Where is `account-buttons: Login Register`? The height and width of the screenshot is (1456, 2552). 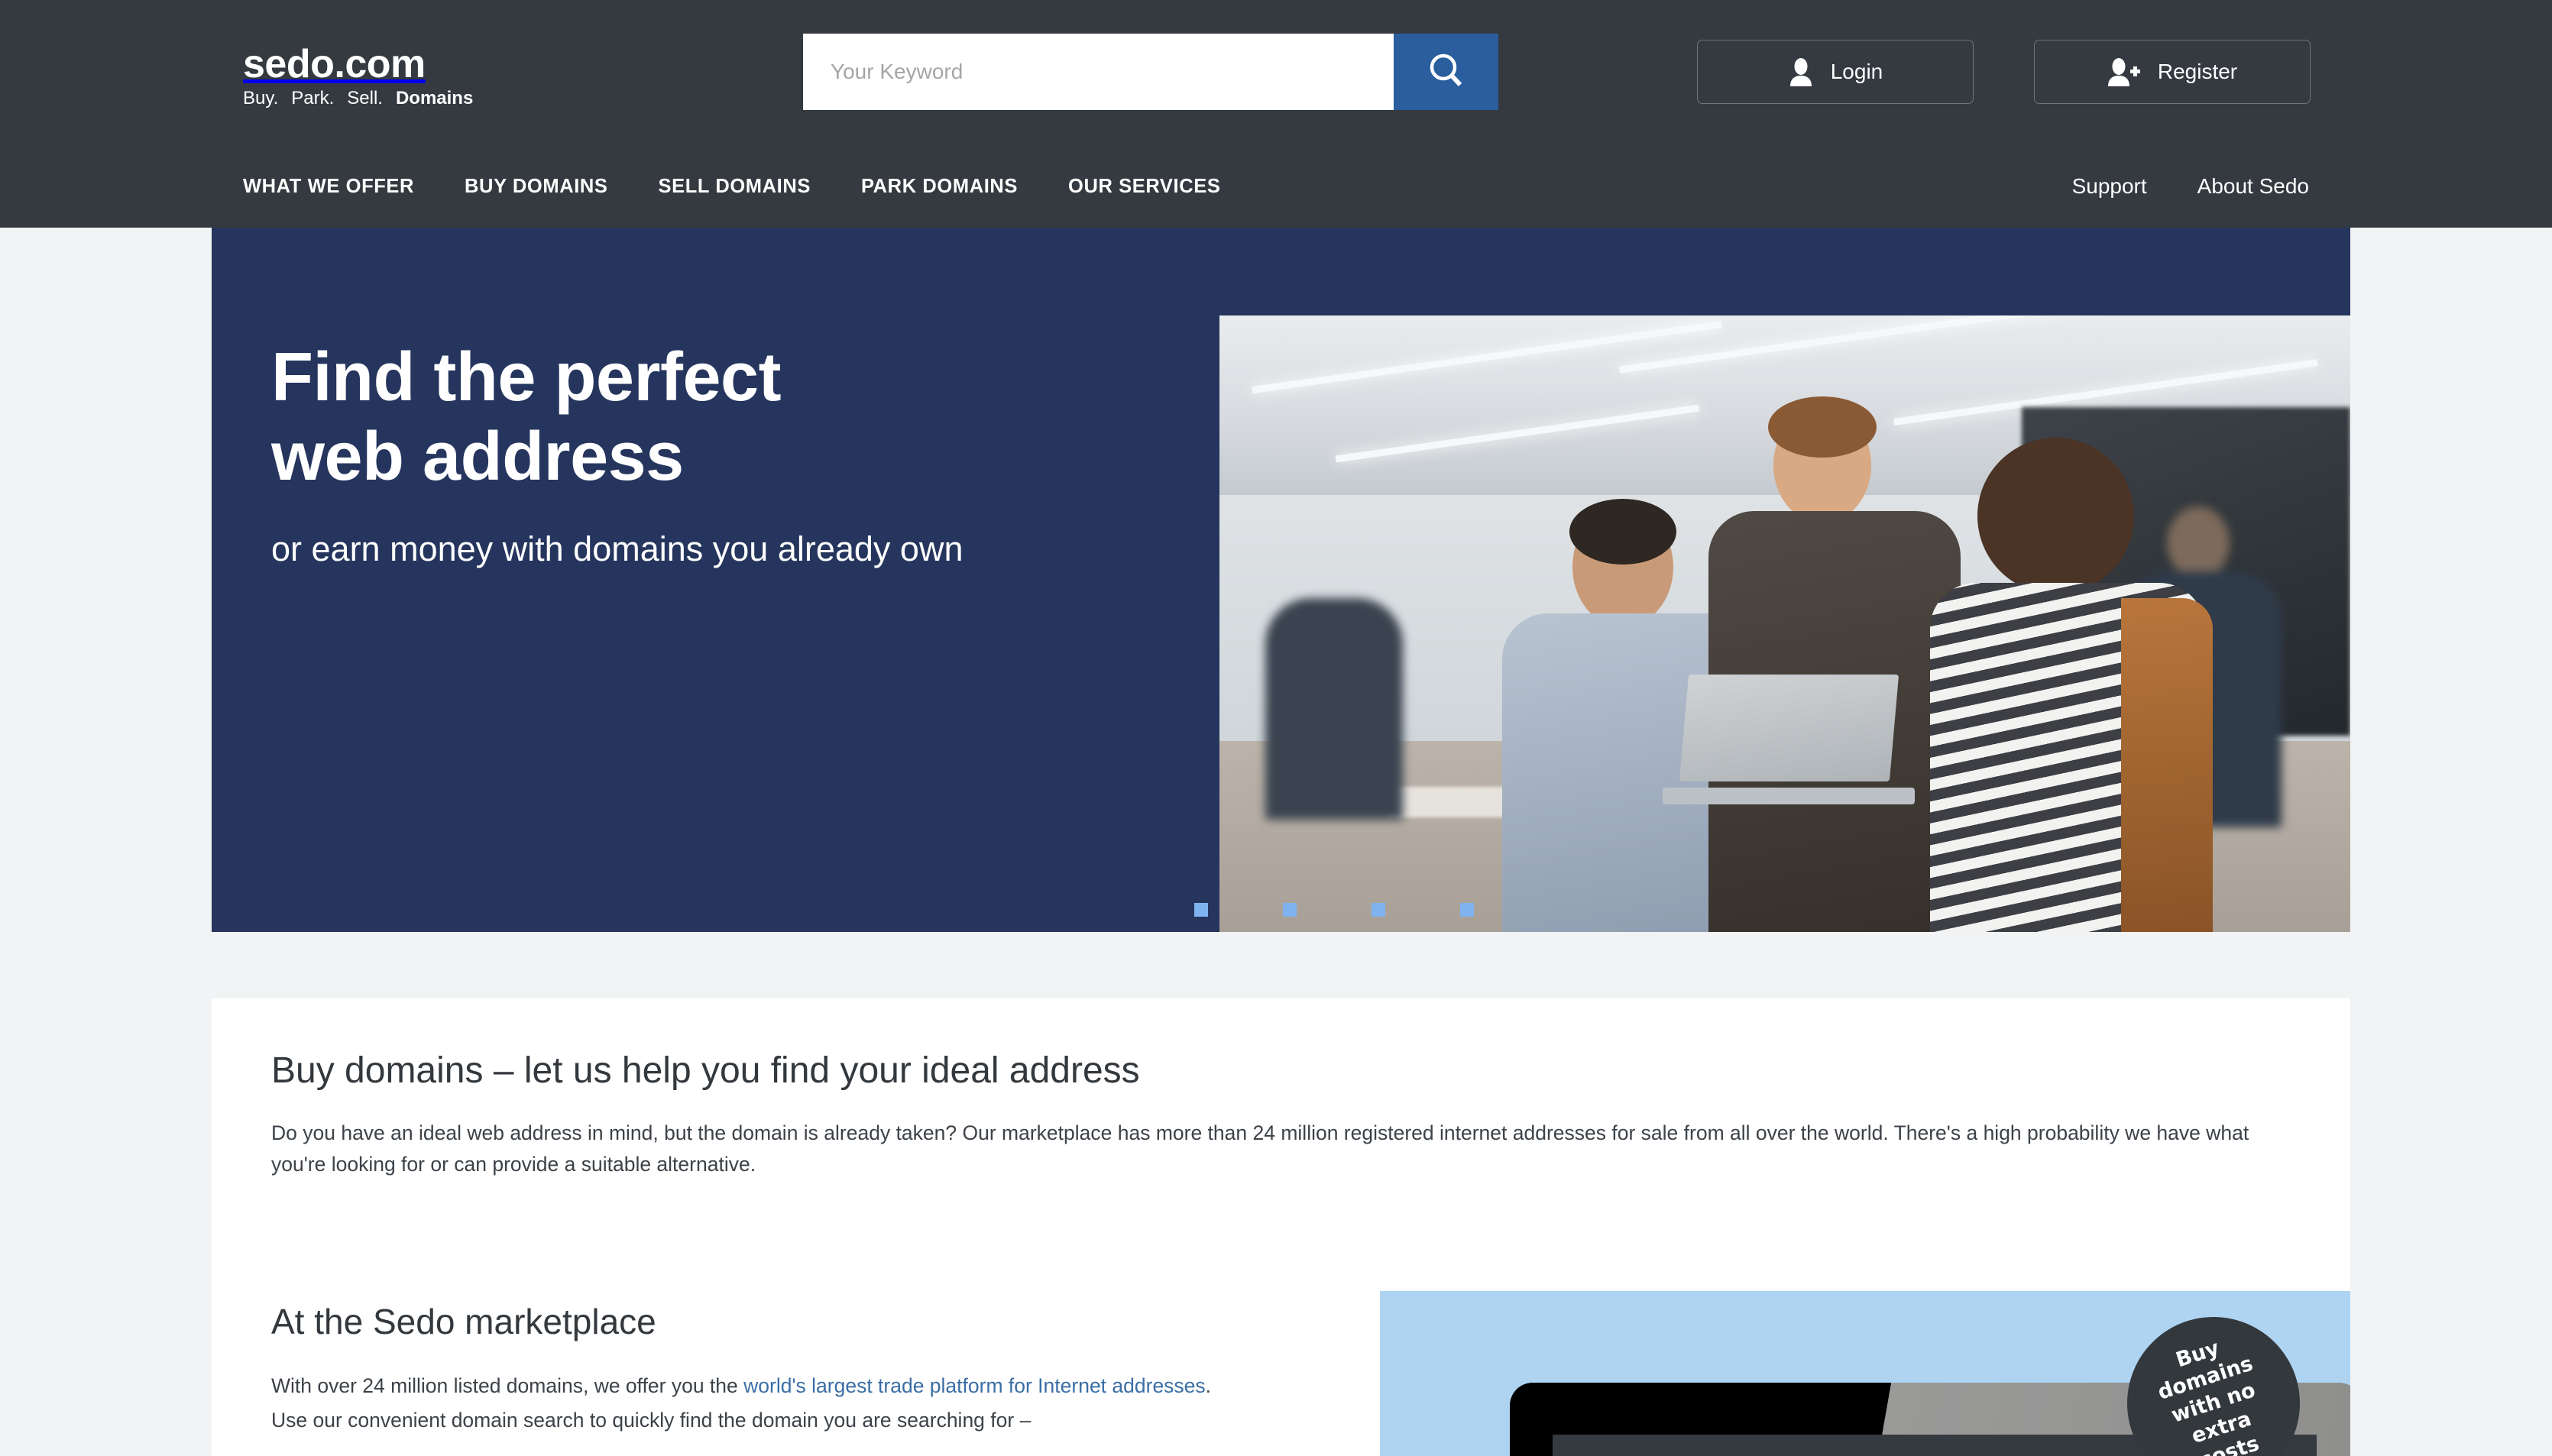 account-buttons: Login Register is located at coordinates (2004, 72).